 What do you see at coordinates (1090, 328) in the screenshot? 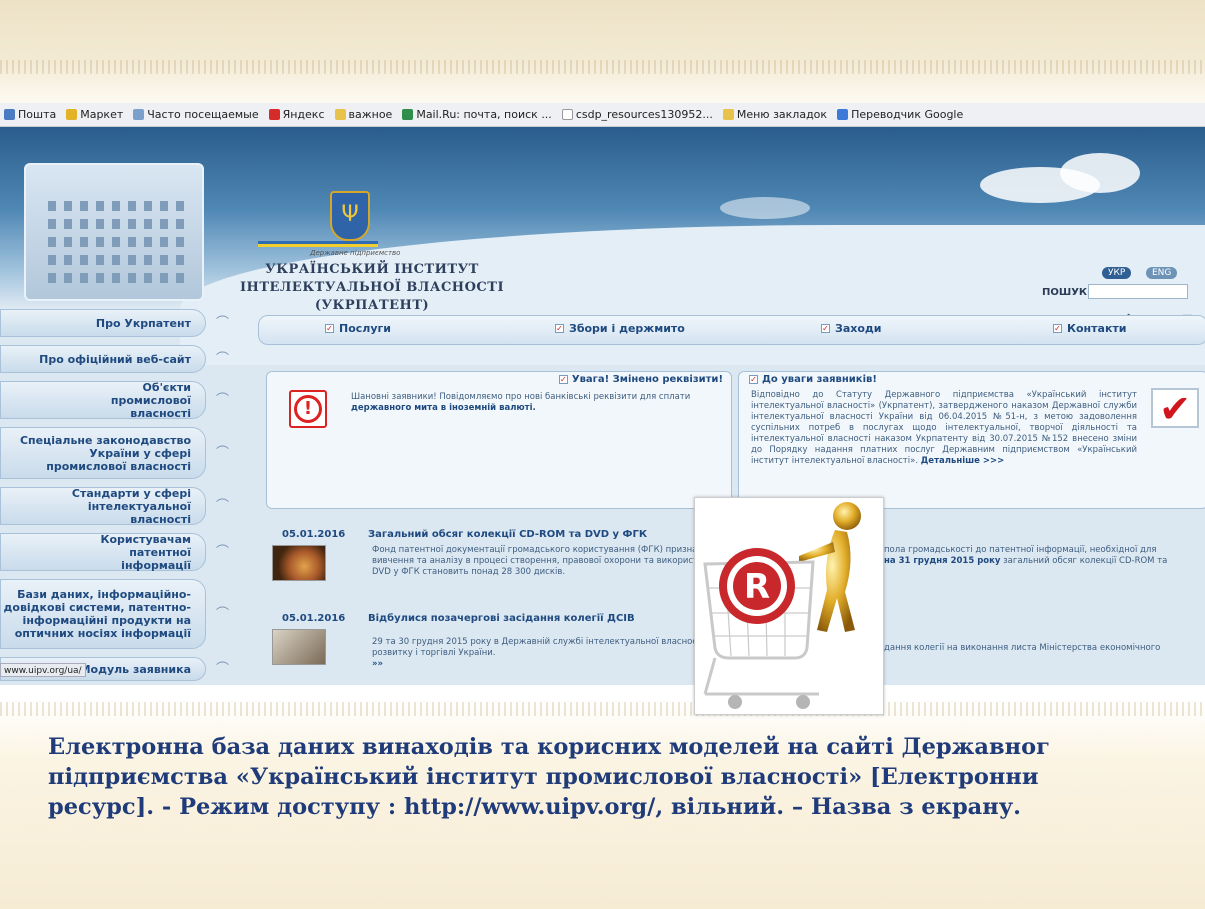
I see `menu-contacts: ✓ Контакти` at bounding box center [1090, 328].